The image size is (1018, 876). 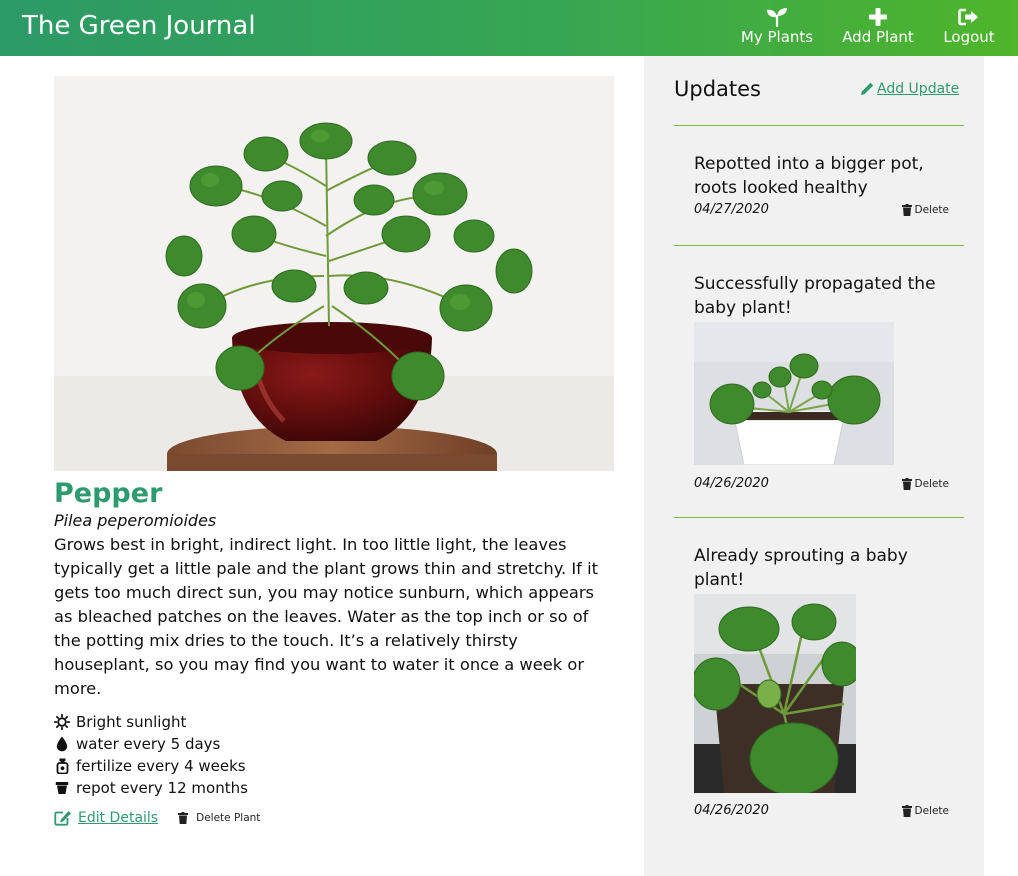 What do you see at coordinates (867, 88) in the screenshot?
I see `pencil-icon` at bounding box center [867, 88].